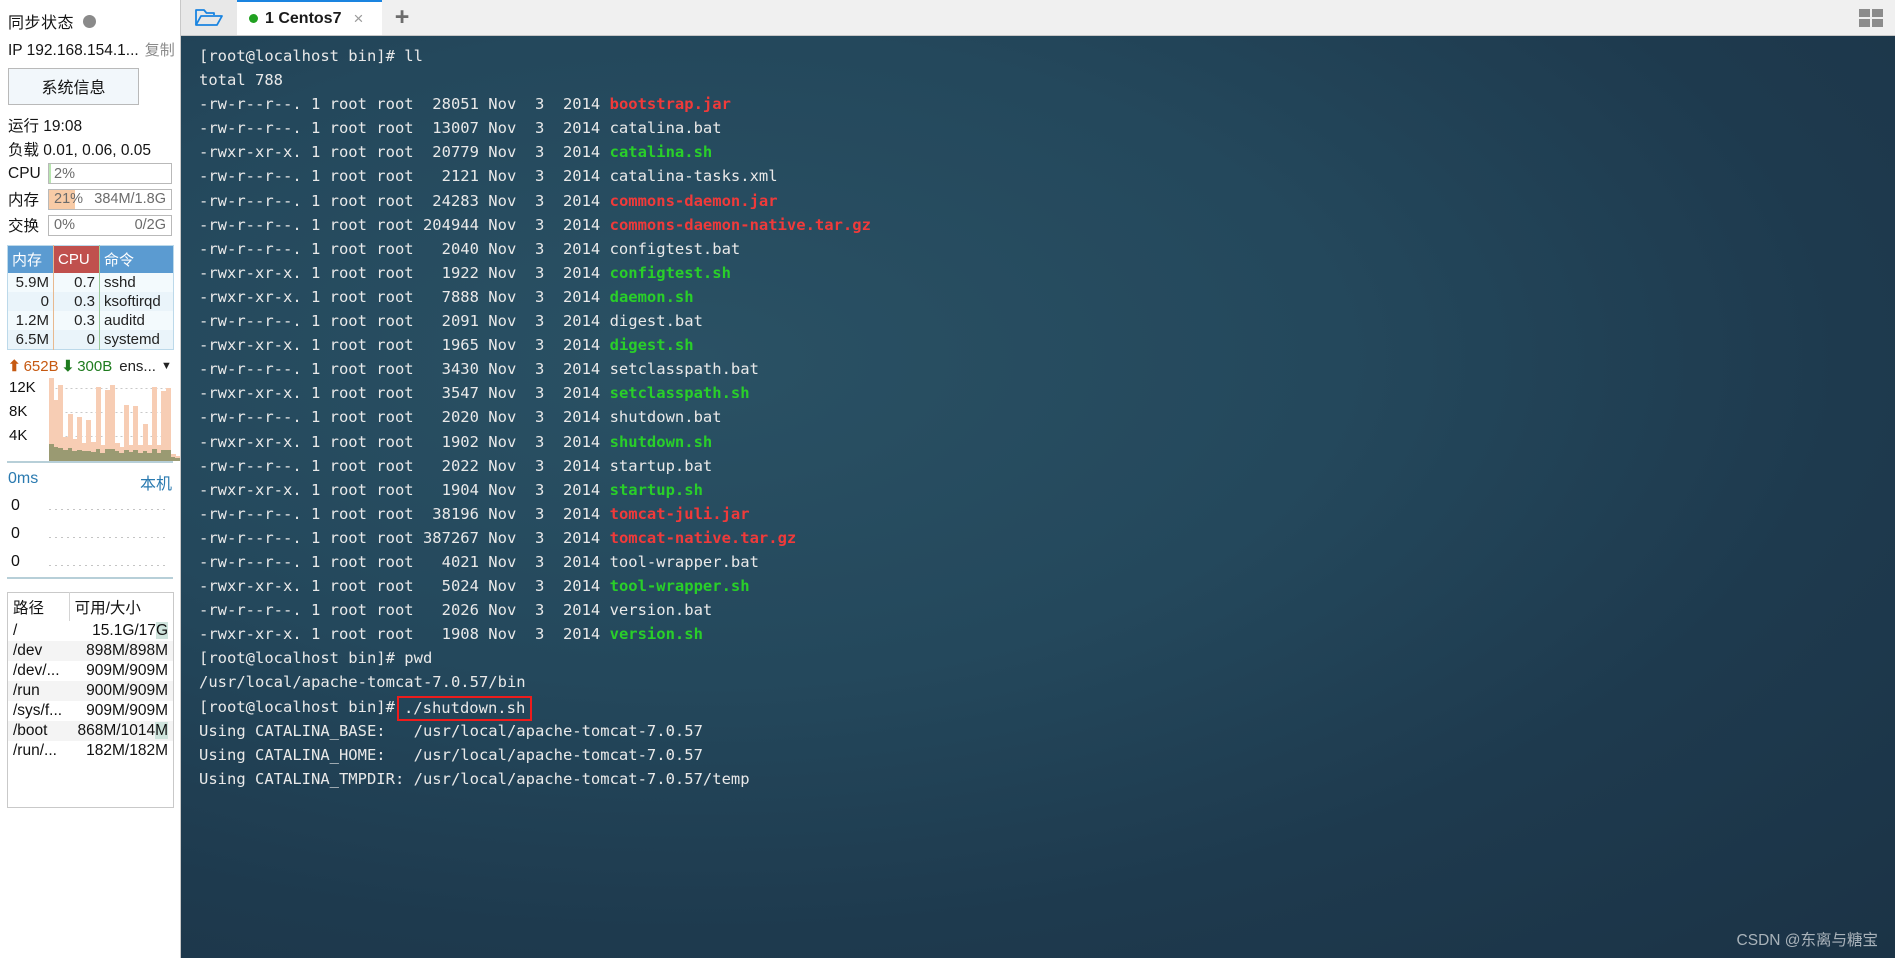  What do you see at coordinates (156, 482) in the screenshot?
I see `latency-target: 本机` at bounding box center [156, 482].